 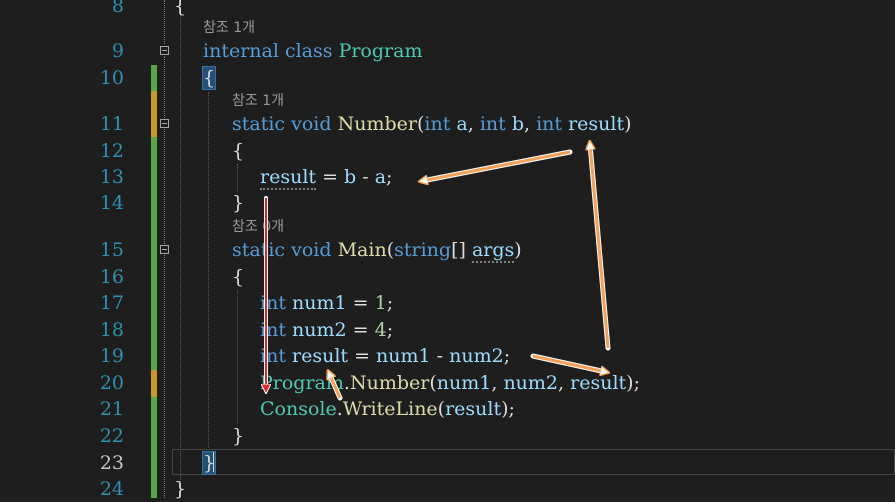 I want to click on arrow-to-local-result, so click(x=336, y=387).